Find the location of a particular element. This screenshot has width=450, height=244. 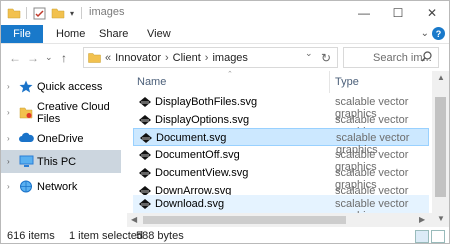

column-header-row: ⌃ Name Type is located at coordinates (282, 82).